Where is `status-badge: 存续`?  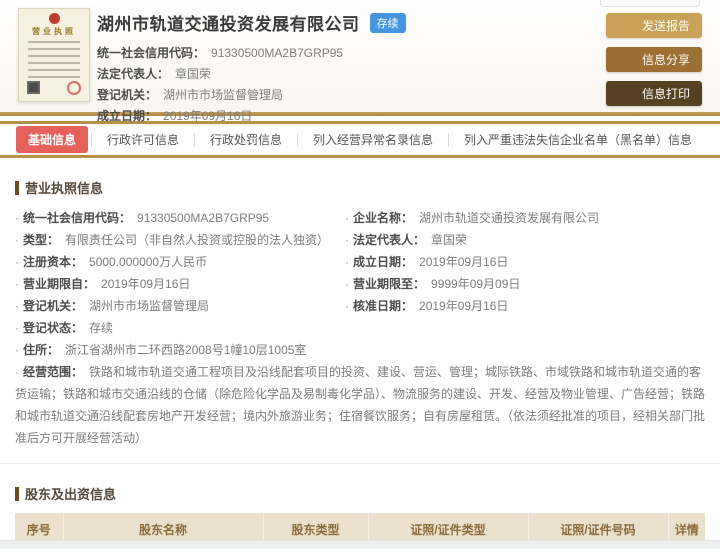
status-badge: 存续 is located at coordinates (387, 22).